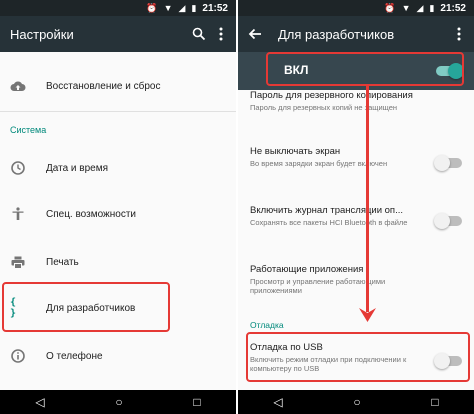 The image size is (474, 414). I want to click on setting-summary: Пароль для резервных копий не защищен, so click(324, 107).